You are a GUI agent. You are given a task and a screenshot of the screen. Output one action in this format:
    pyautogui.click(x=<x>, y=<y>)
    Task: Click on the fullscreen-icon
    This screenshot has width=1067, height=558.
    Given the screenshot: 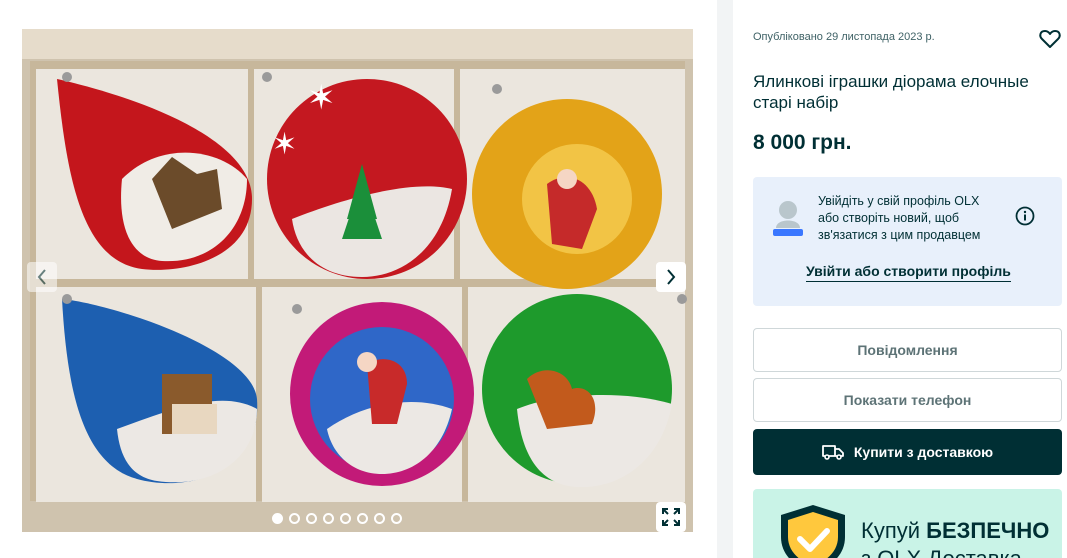 What is the action you would take?
    pyautogui.click(x=671, y=517)
    